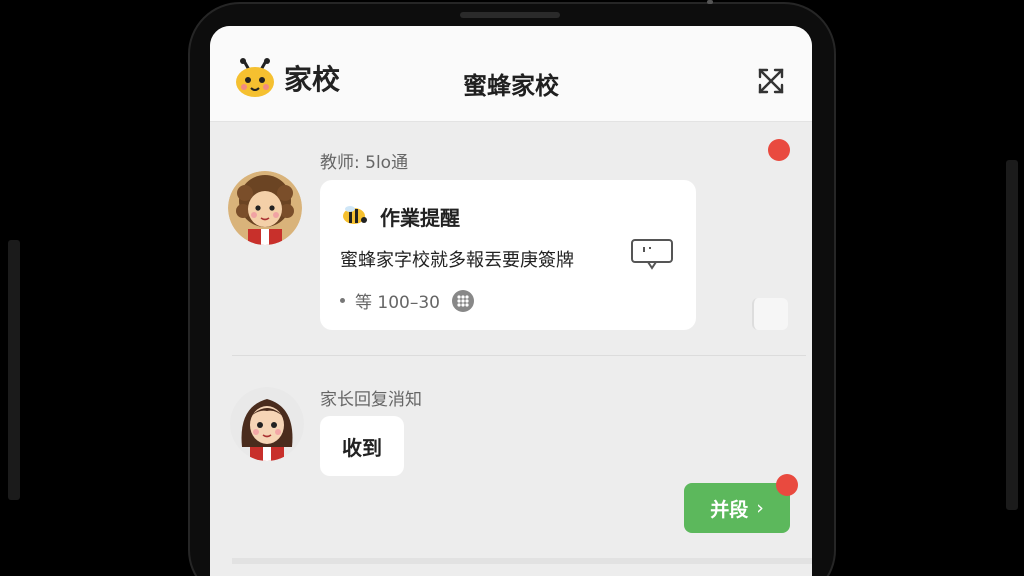 The width and height of the screenshot is (1024, 576). What do you see at coordinates (710, 2) in the screenshot?
I see `phone-sensor` at bounding box center [710, 2].